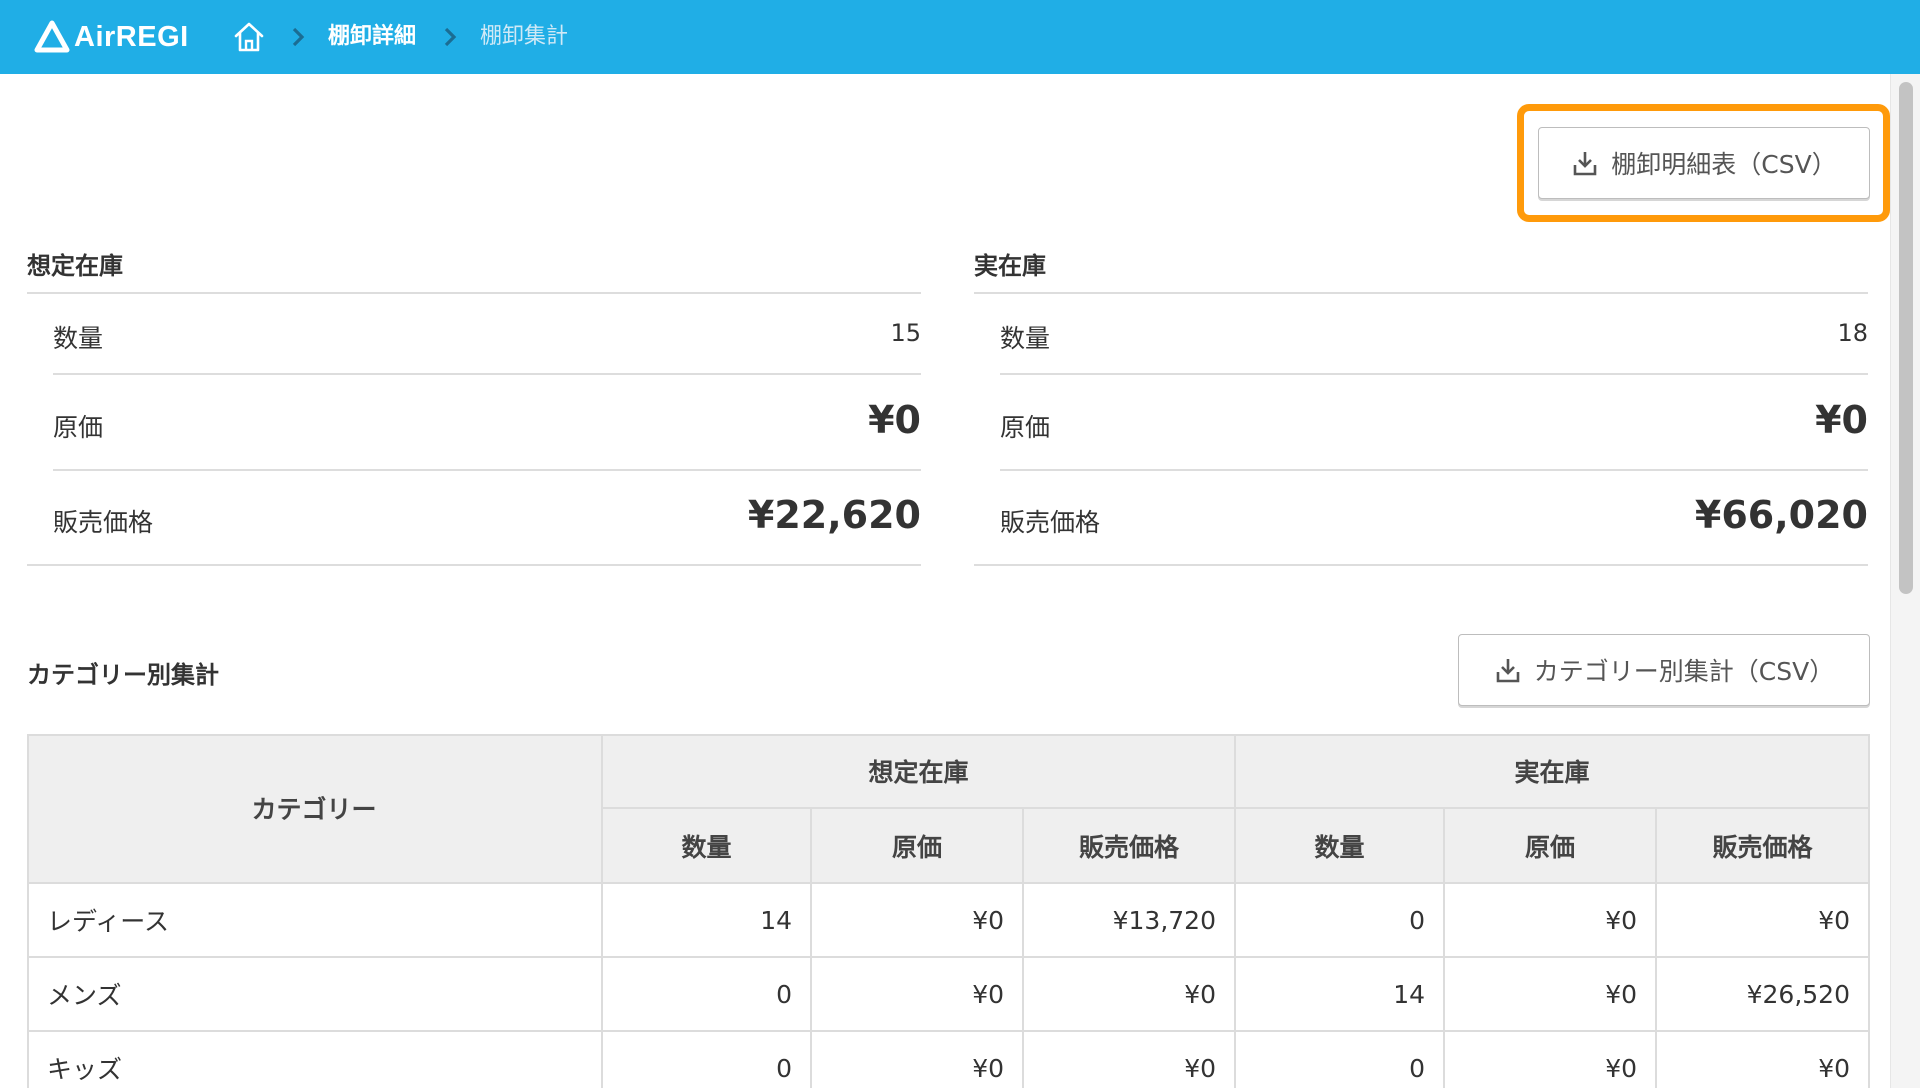 The width and height of the screenshot is (1920, 1088). Describe the element at coordinates (905, 333) in the screenshot. I see `expected-qty-value: 15` at that location.